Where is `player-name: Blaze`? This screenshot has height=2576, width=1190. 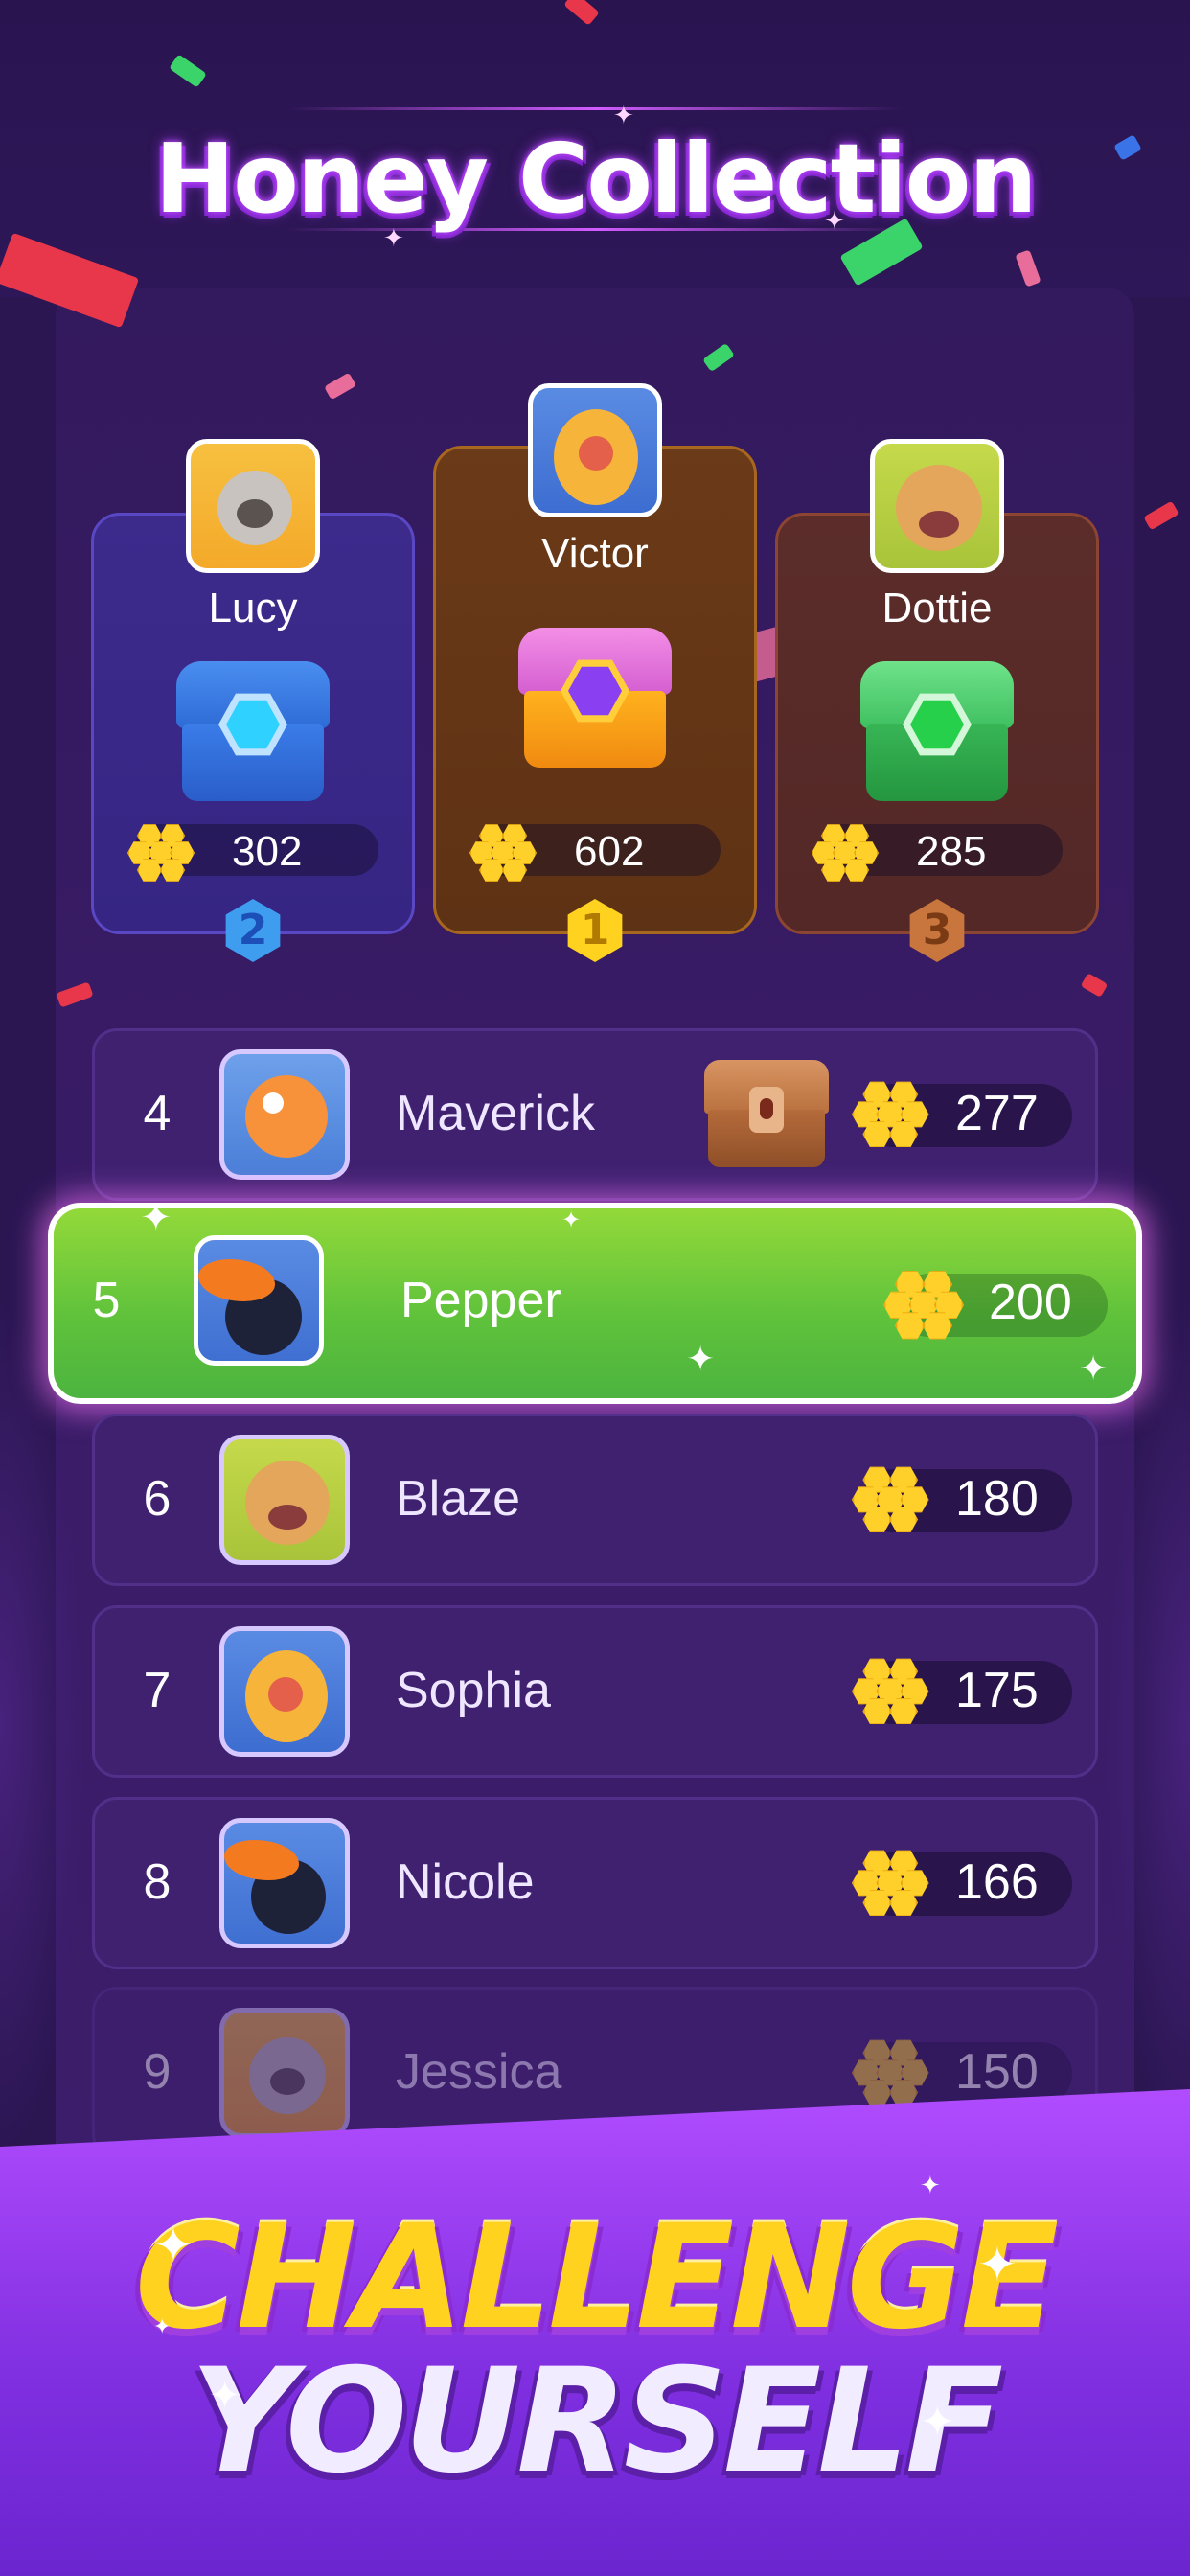
player-name: Blaze is located at coordinates (459, 1499).